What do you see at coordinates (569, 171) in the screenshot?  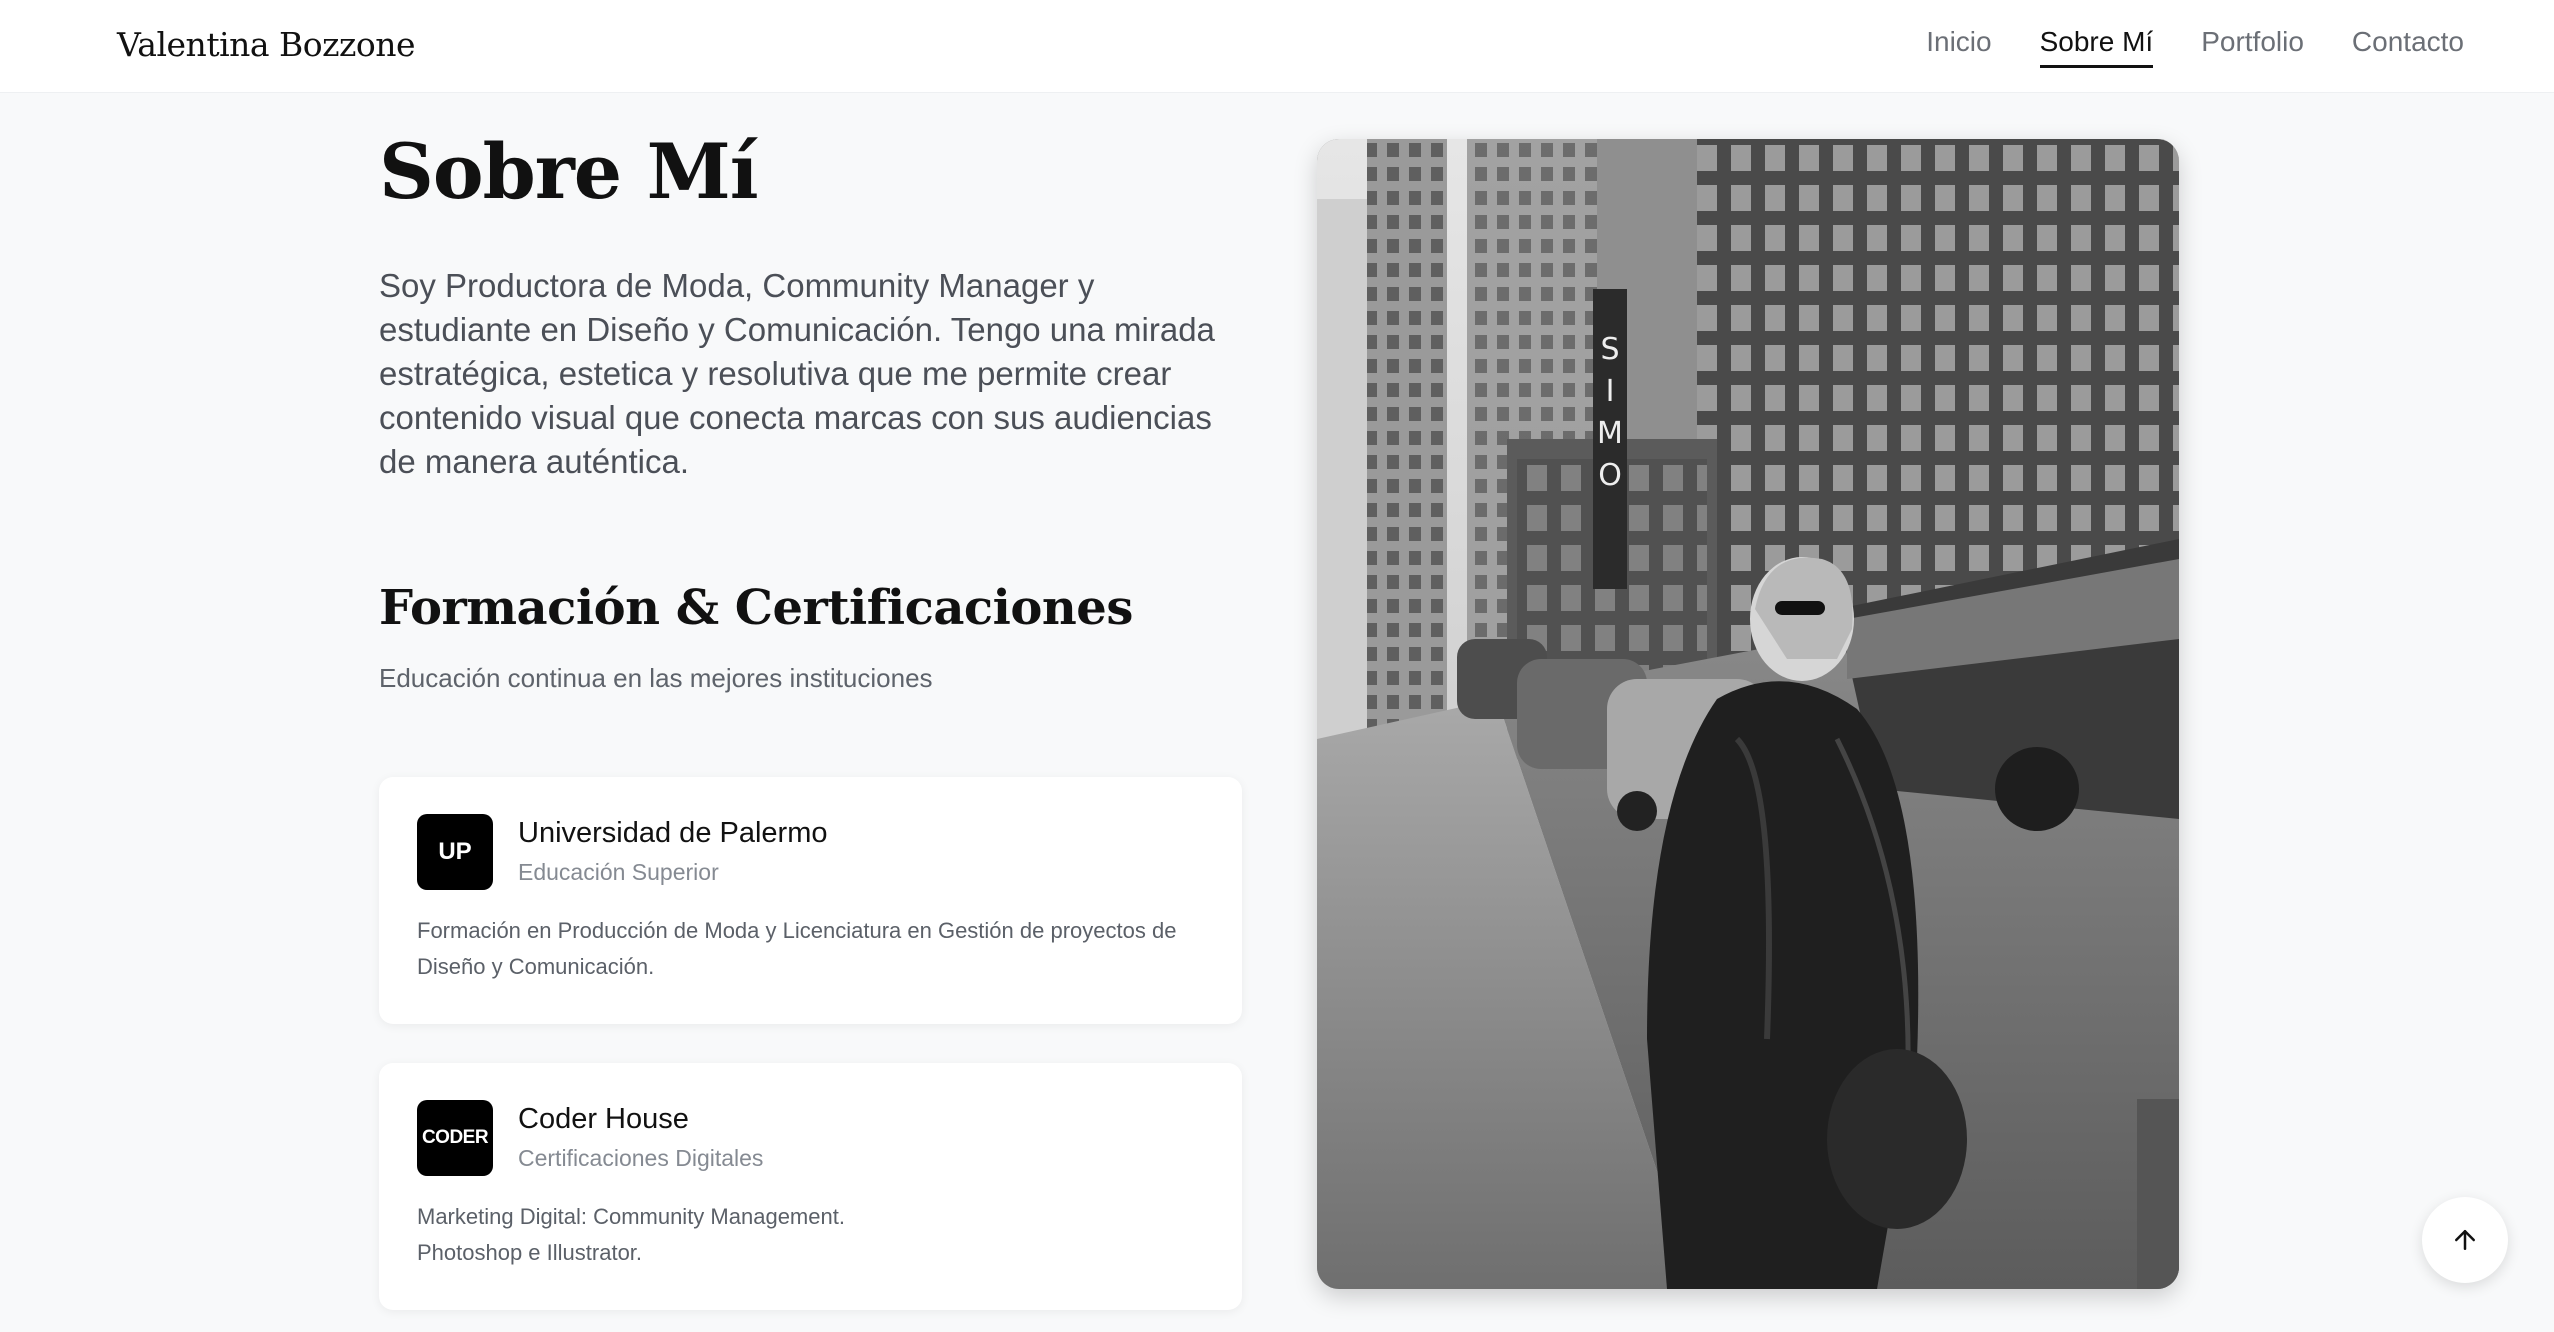 I see `page-title: Sobre Mí` at bounding box center [569, 171].